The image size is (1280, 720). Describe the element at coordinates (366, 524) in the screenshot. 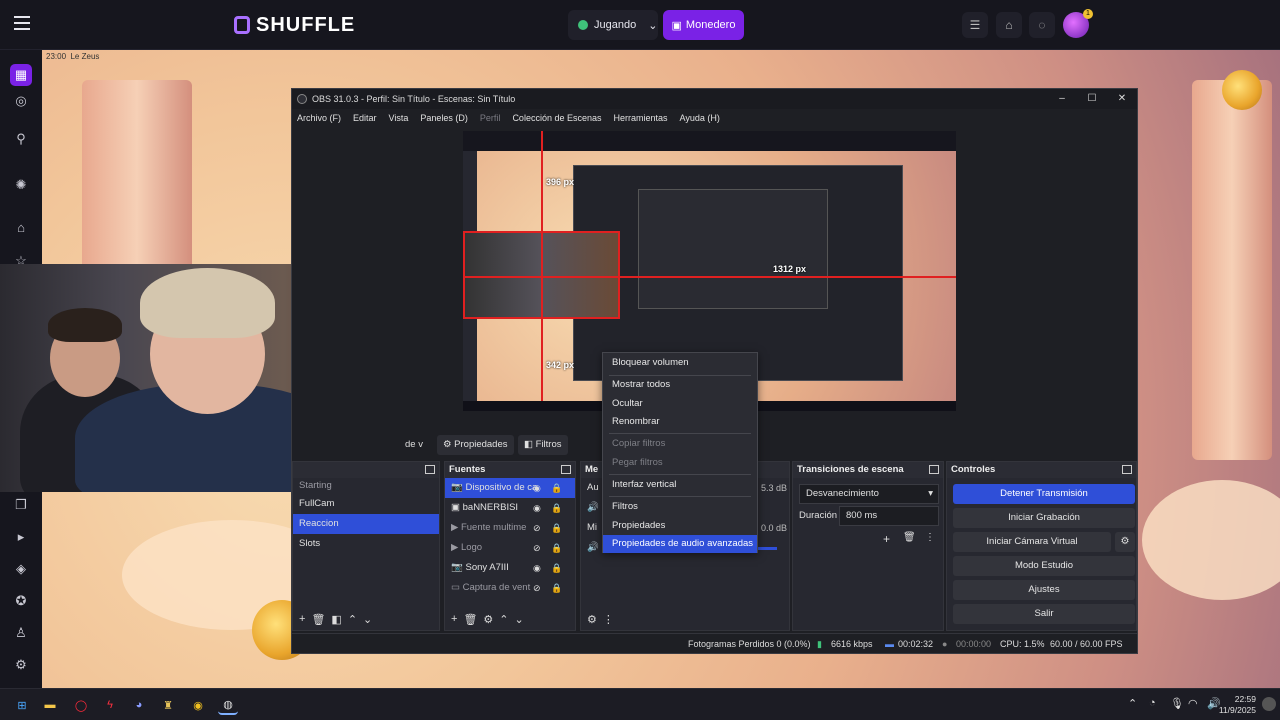

I see `scene-item-selected: Reaccion` at that location.